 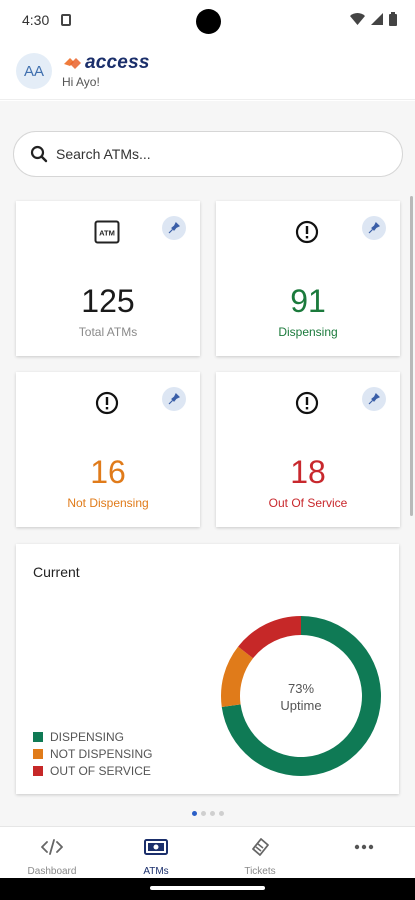 I want to click on search-input, so click(x=216, y=154).